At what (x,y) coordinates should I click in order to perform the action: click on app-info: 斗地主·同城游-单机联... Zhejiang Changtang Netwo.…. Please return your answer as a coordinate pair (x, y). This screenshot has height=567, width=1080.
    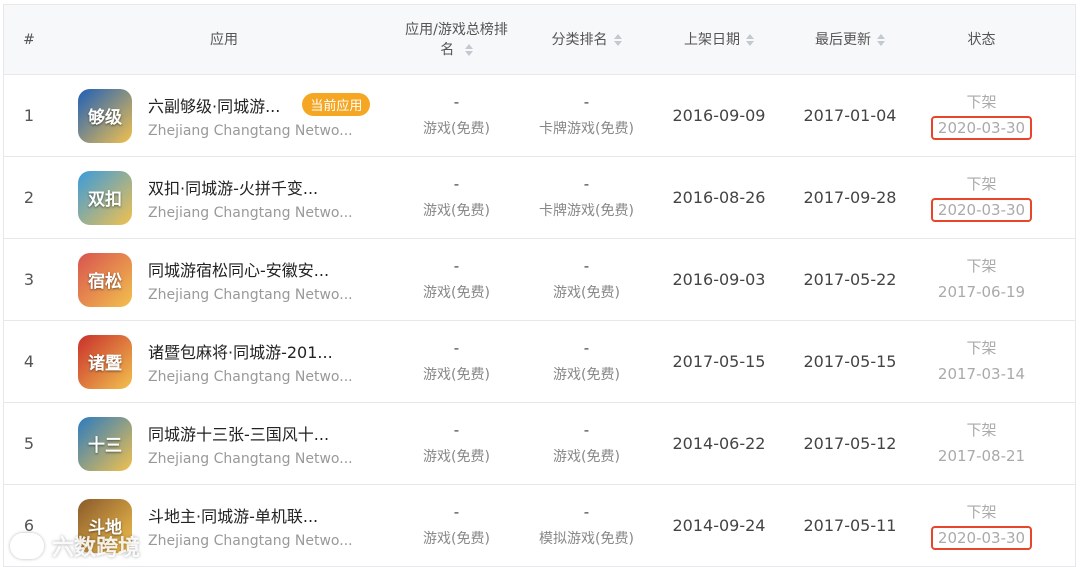
    Looking at the image, I should click on (271, 526).